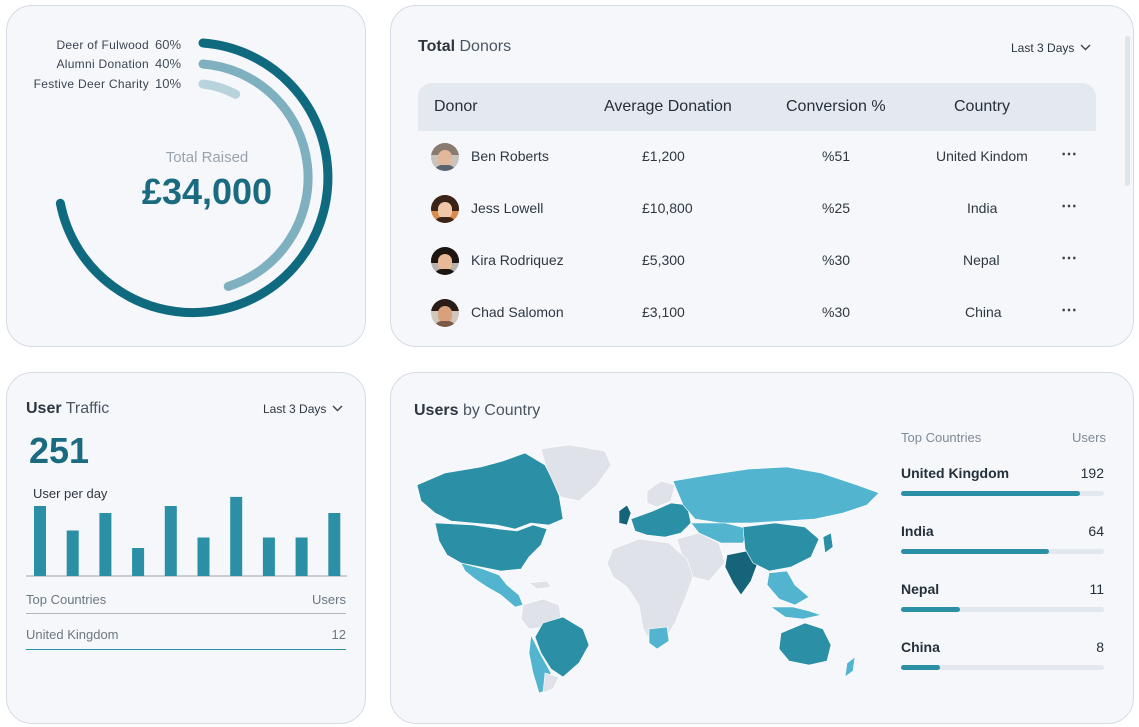 Image resolution: width=1139 pixels, height=727 pixels. I want to click on traffic-footer-users: 12, so click(338, 634).